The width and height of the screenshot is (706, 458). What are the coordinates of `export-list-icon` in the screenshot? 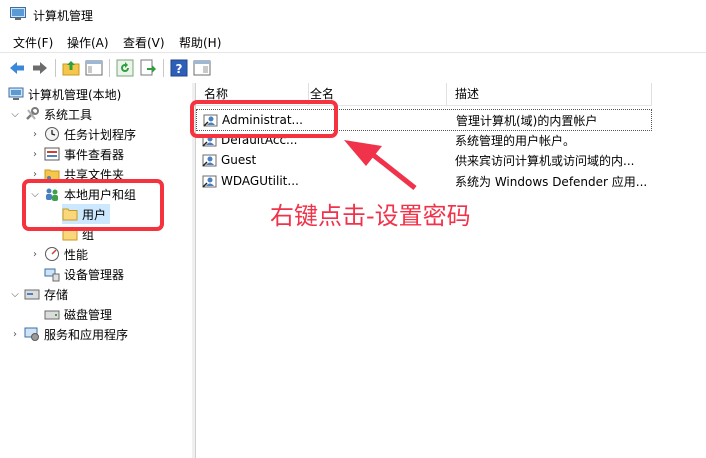 It's located at (148, 68).